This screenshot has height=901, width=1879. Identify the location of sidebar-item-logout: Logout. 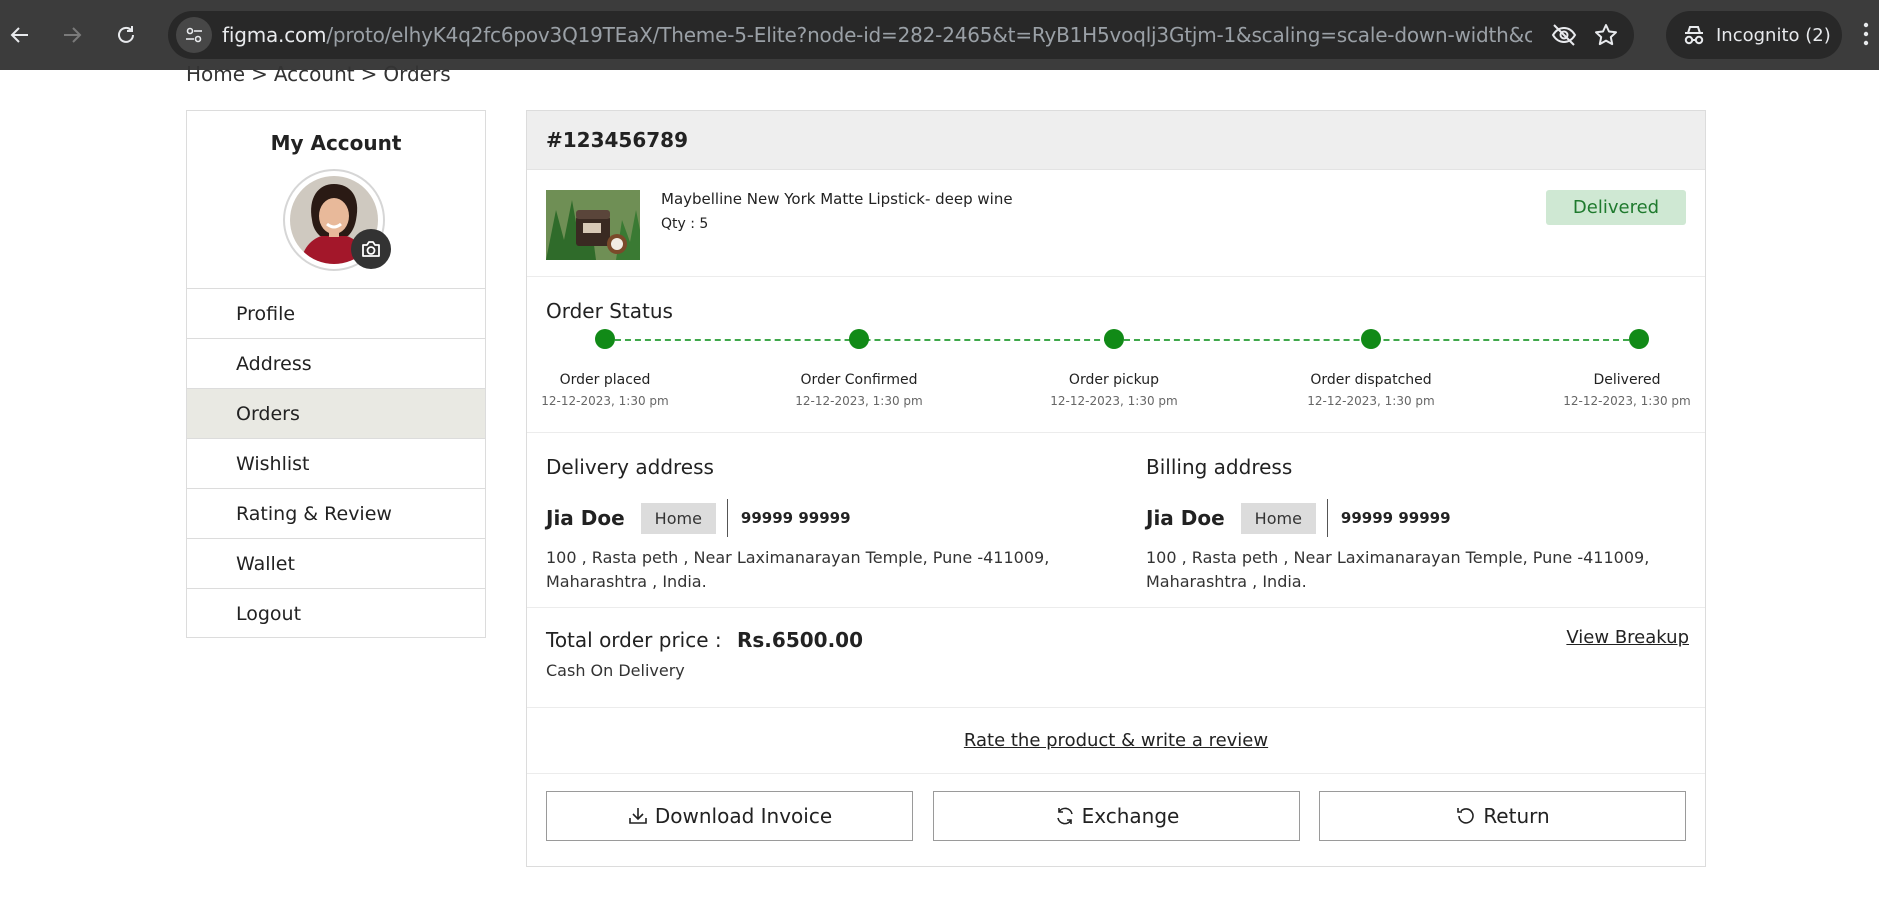
(336, 614).